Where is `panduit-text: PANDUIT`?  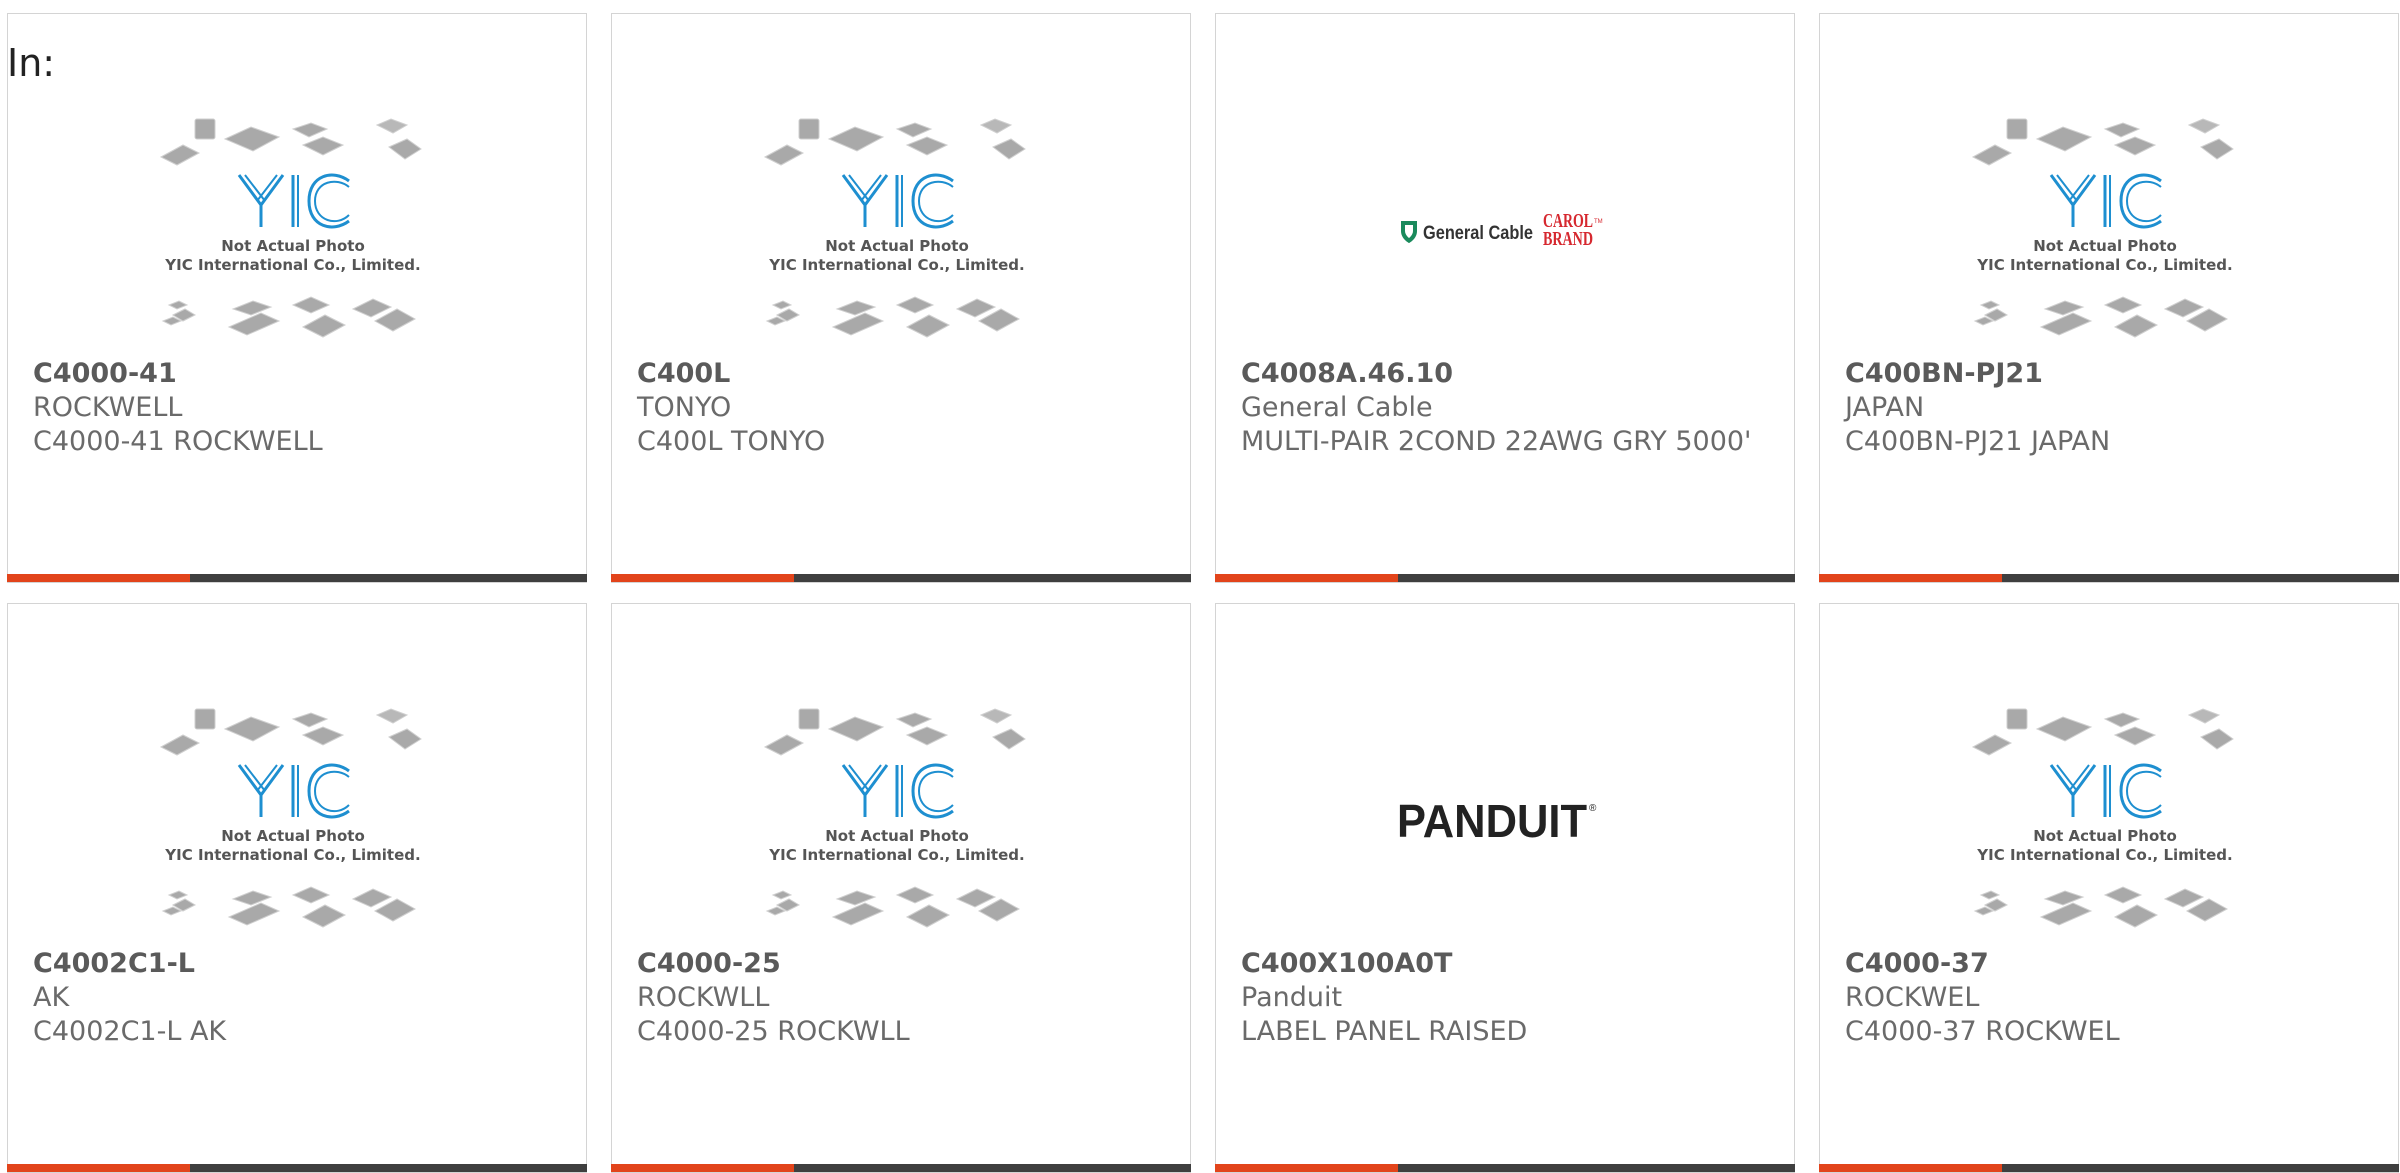
panduit-text: PANDUIT is located at coordinates (1492, 821).